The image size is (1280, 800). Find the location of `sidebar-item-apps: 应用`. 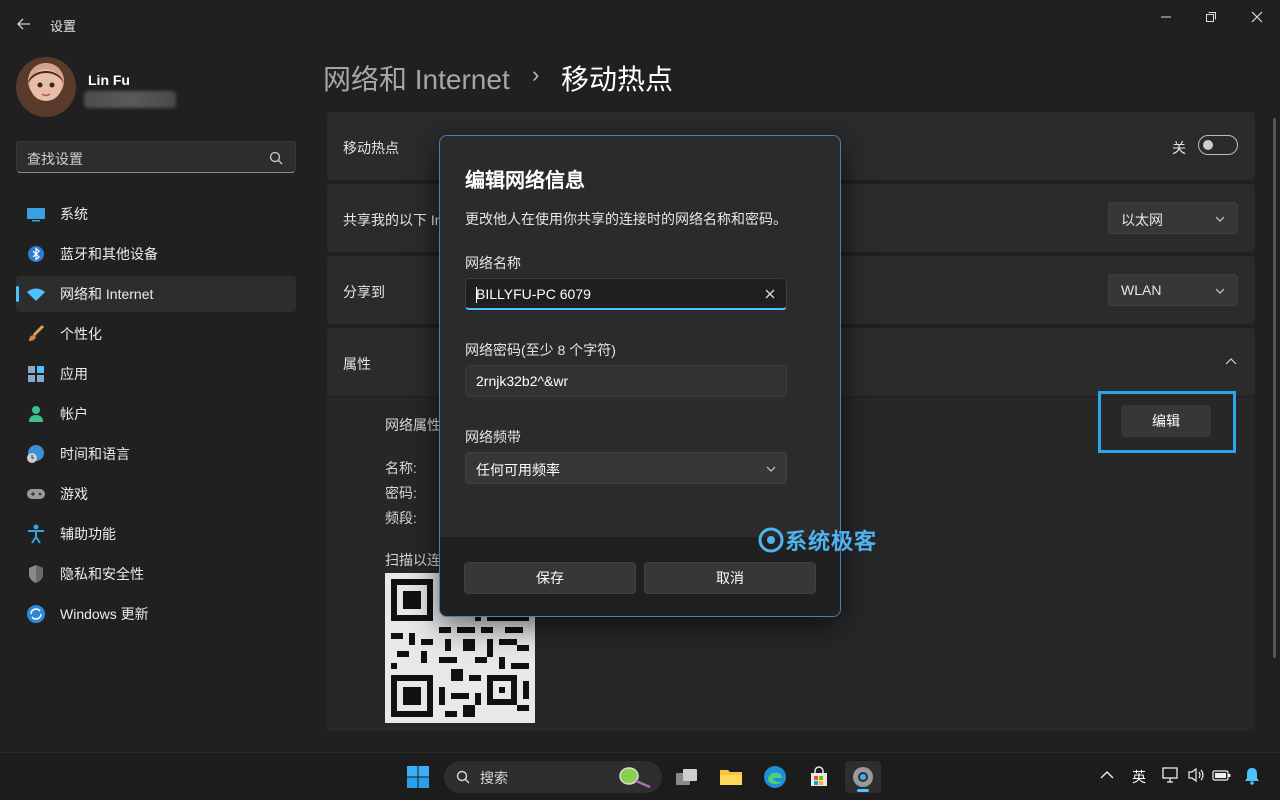

sidebar-item-apps: 应用 is located at coordinates (156, 374).